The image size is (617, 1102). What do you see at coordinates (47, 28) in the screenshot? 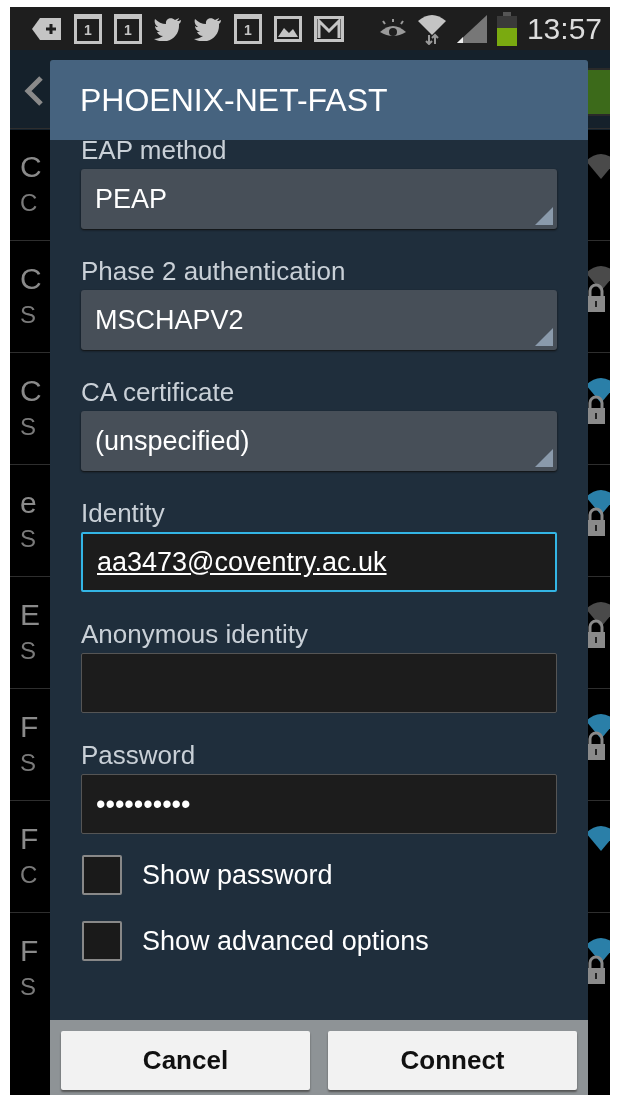
I see `plus-tag-icon` at bounding box center [47, 28].